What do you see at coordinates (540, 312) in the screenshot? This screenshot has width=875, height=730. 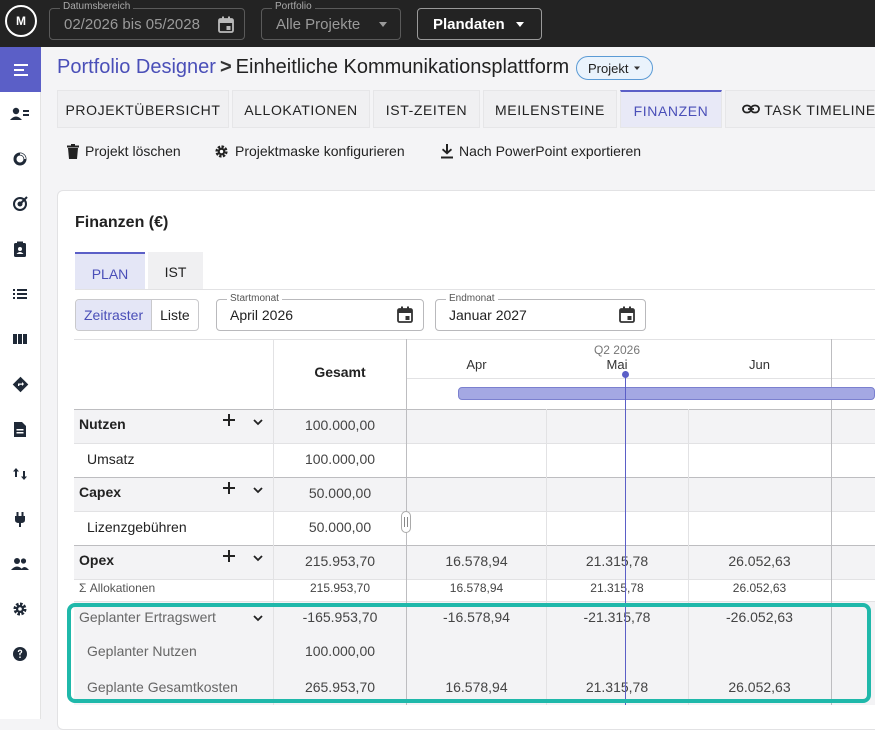 I see `end-month-field: Endmonat Januar 2027` at bounding box center [540, 312].